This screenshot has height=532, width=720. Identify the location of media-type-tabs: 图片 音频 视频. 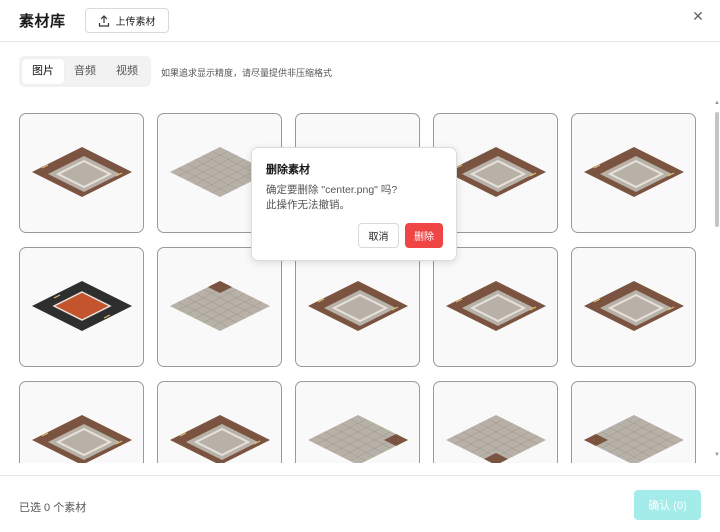
(85, 71).